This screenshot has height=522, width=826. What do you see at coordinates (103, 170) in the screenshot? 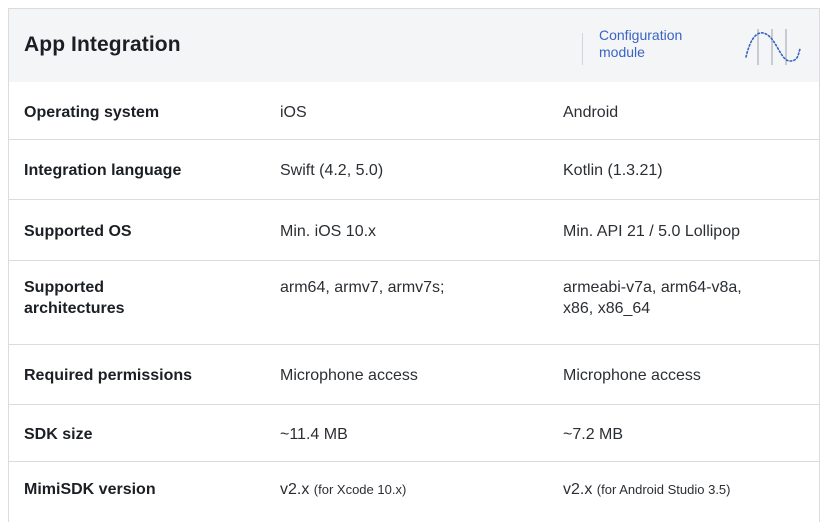
I see `row-label: Integration language` at bounding box center [103, 170].